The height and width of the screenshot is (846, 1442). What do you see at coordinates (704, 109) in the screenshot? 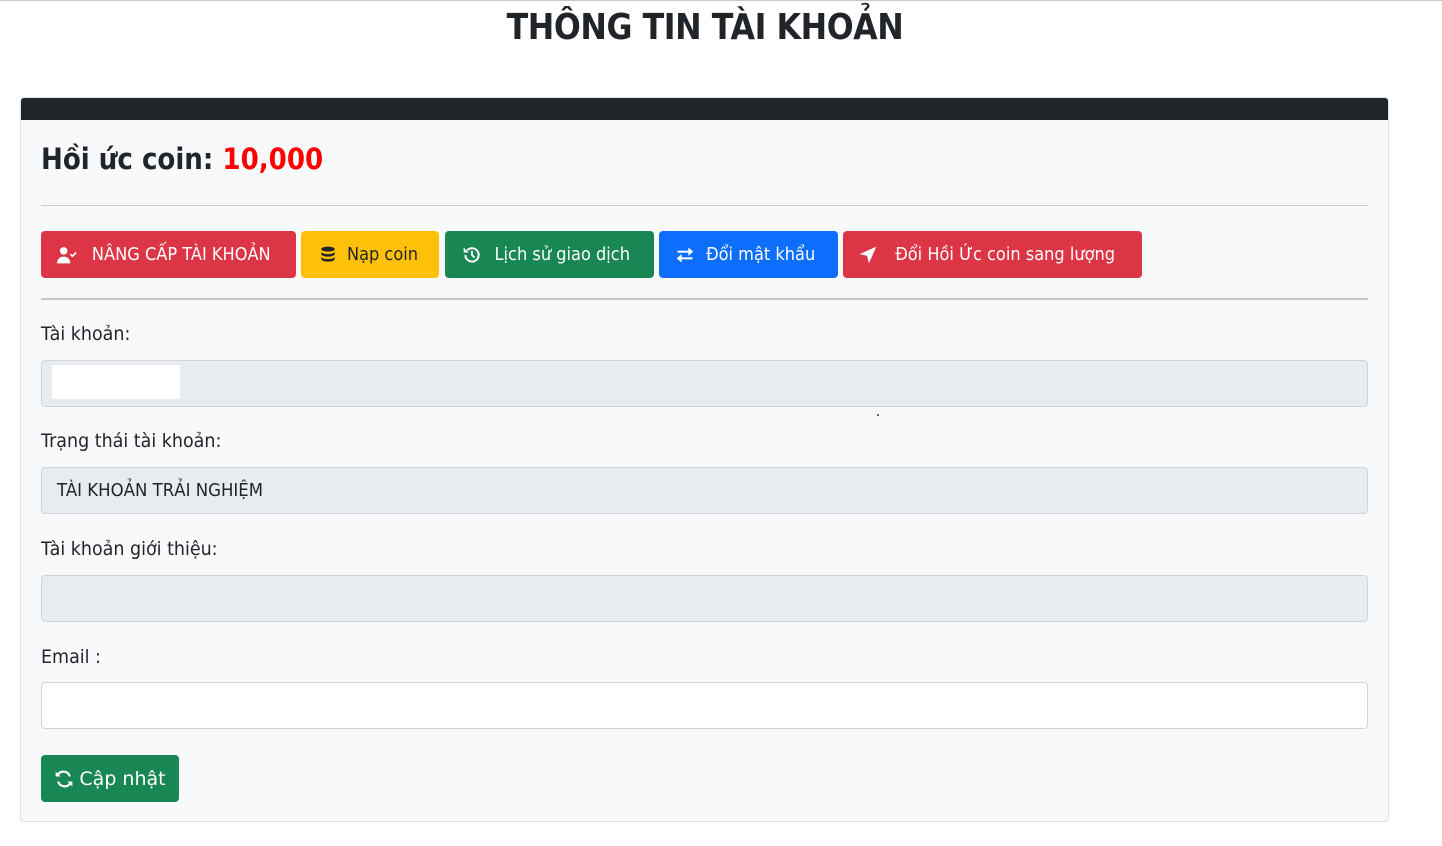
I see `card-header` at bounding box center [704, 109].